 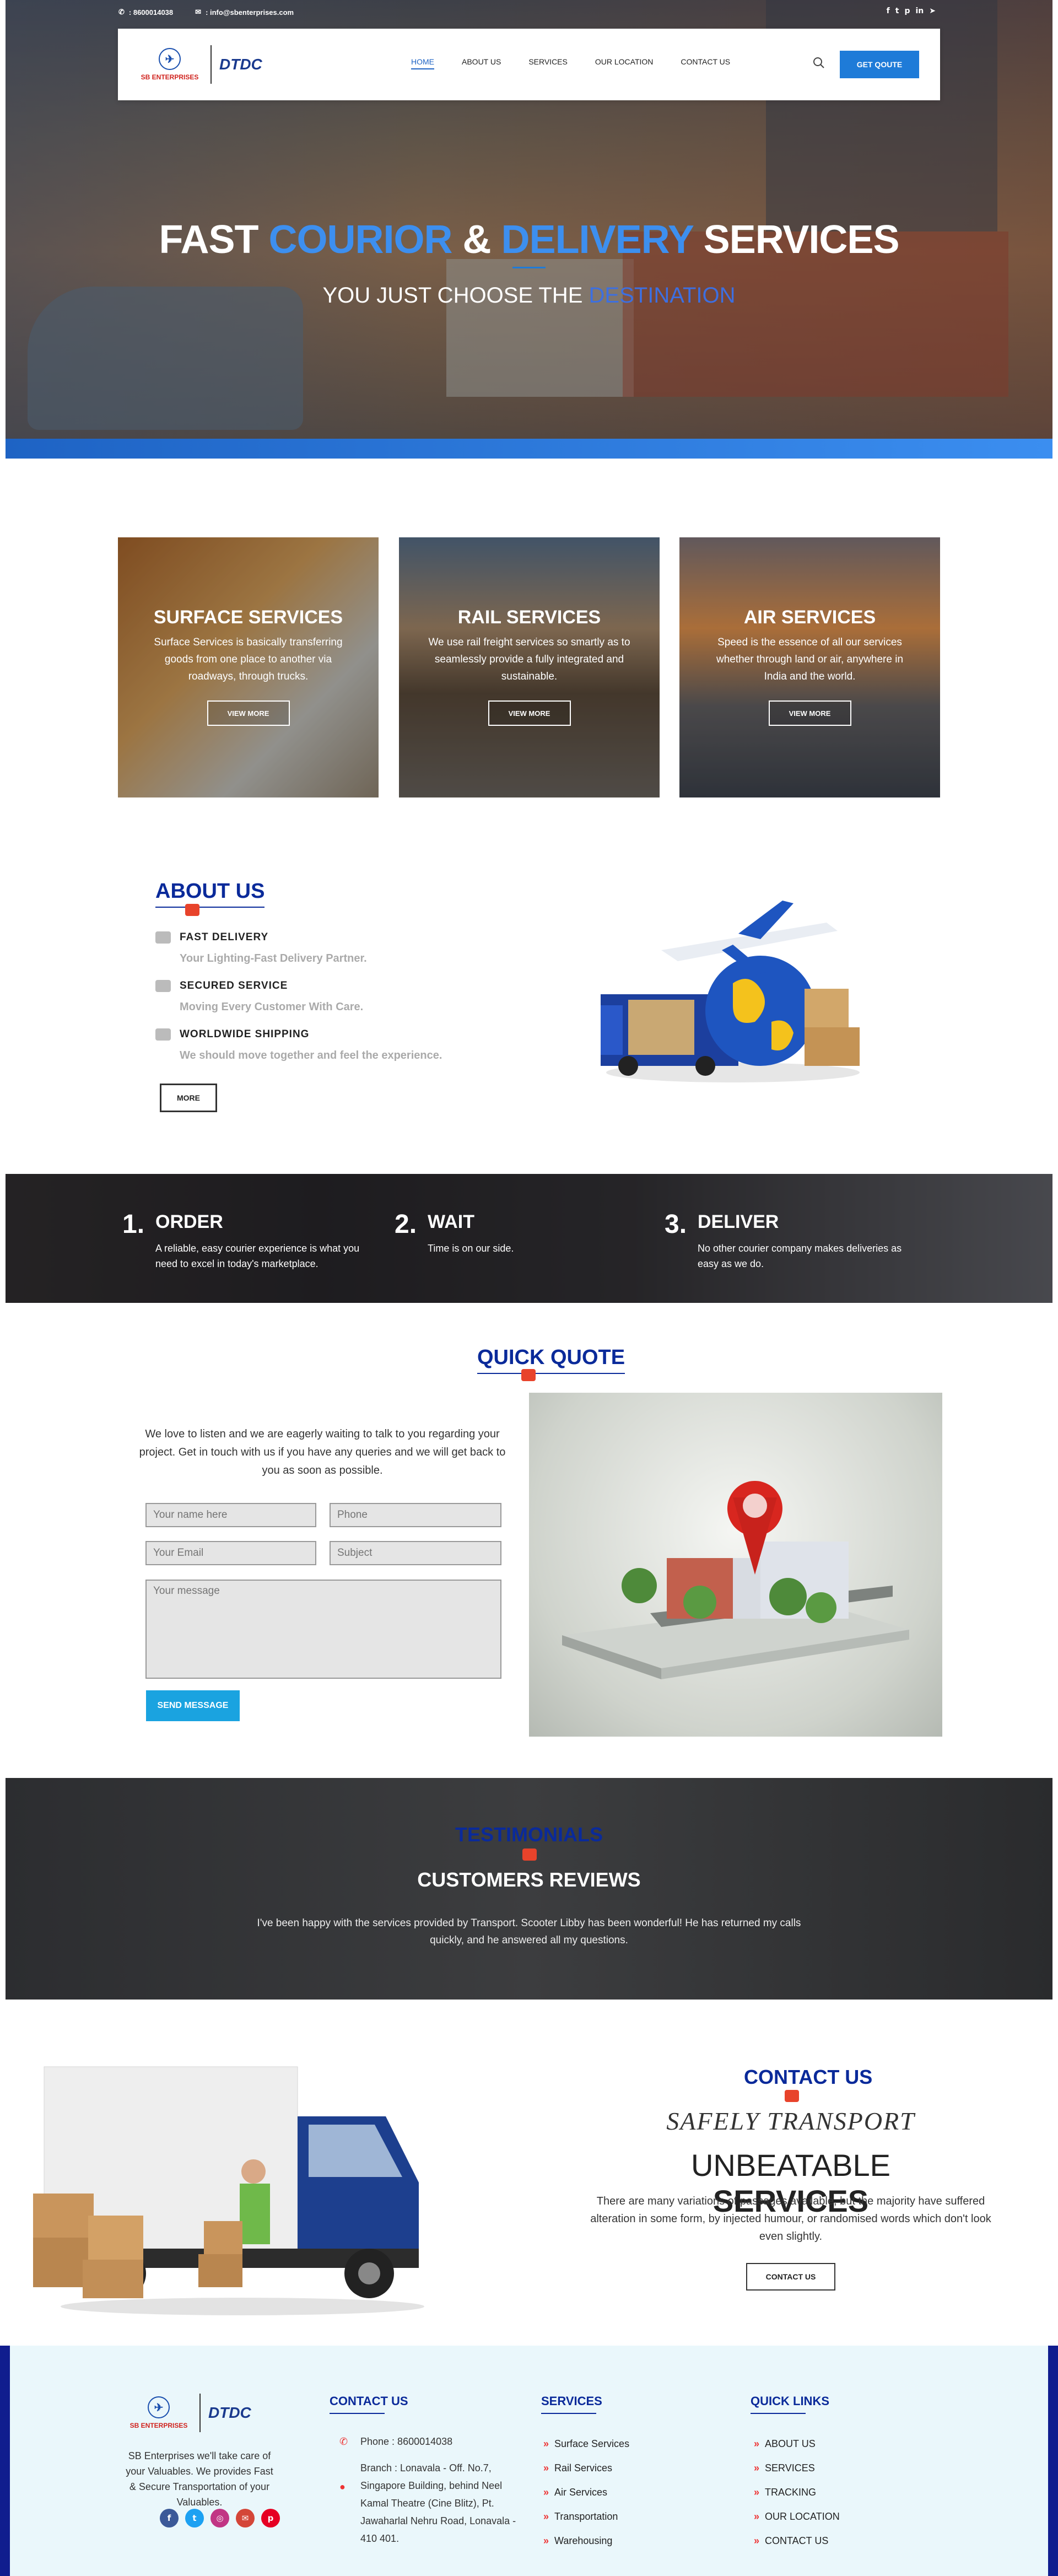 I want to click on more-button: MORE, so click(x=188, y=1098).